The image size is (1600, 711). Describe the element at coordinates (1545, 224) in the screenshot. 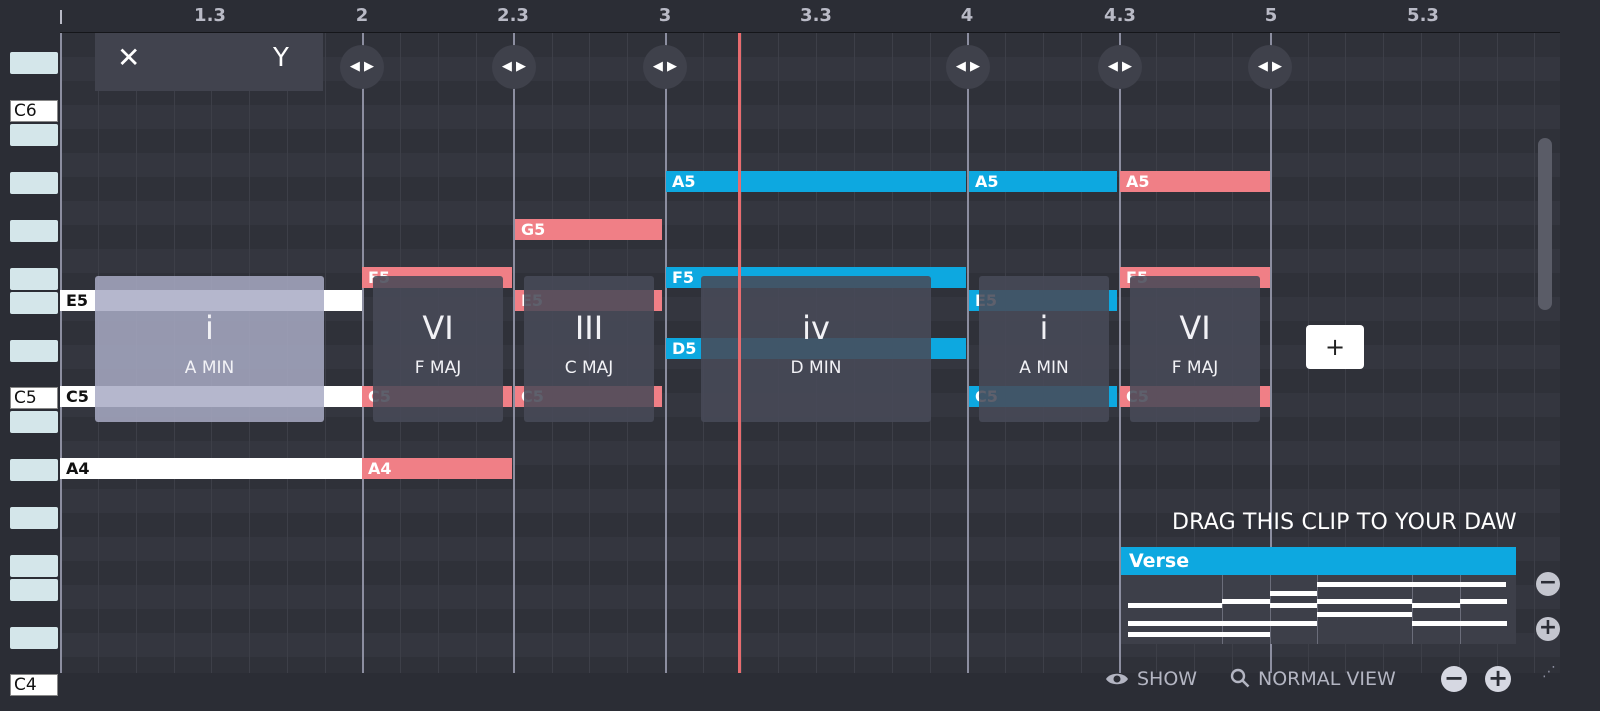

I see `vertical-scrollbar` at that location.